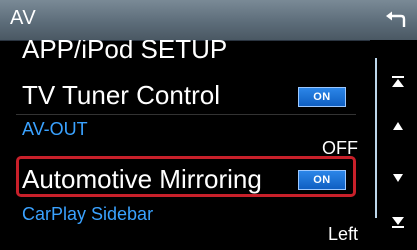 This screenshot has height=250, width=417. I want to click on scroll-to-top-button, so click(398, 82).